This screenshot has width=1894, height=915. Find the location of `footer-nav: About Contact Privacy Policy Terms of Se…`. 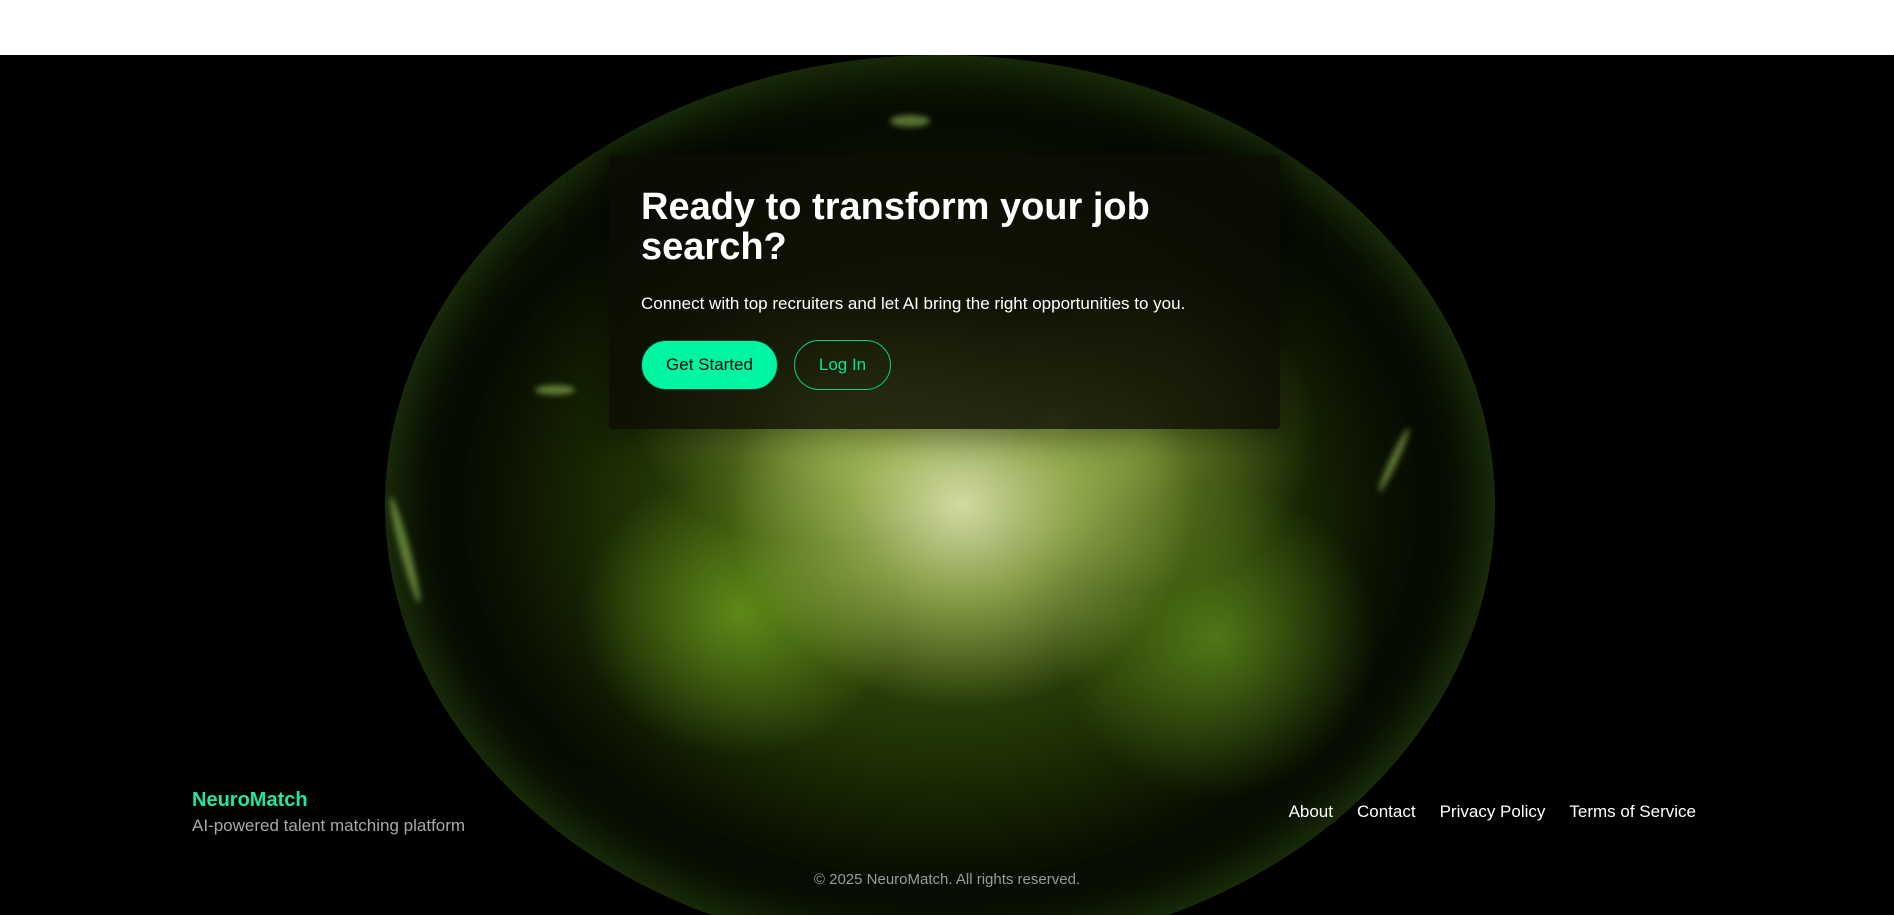

footer-nav: About Contact Privacy Policy Terms of Se… is located at coordinates (1492, 812).